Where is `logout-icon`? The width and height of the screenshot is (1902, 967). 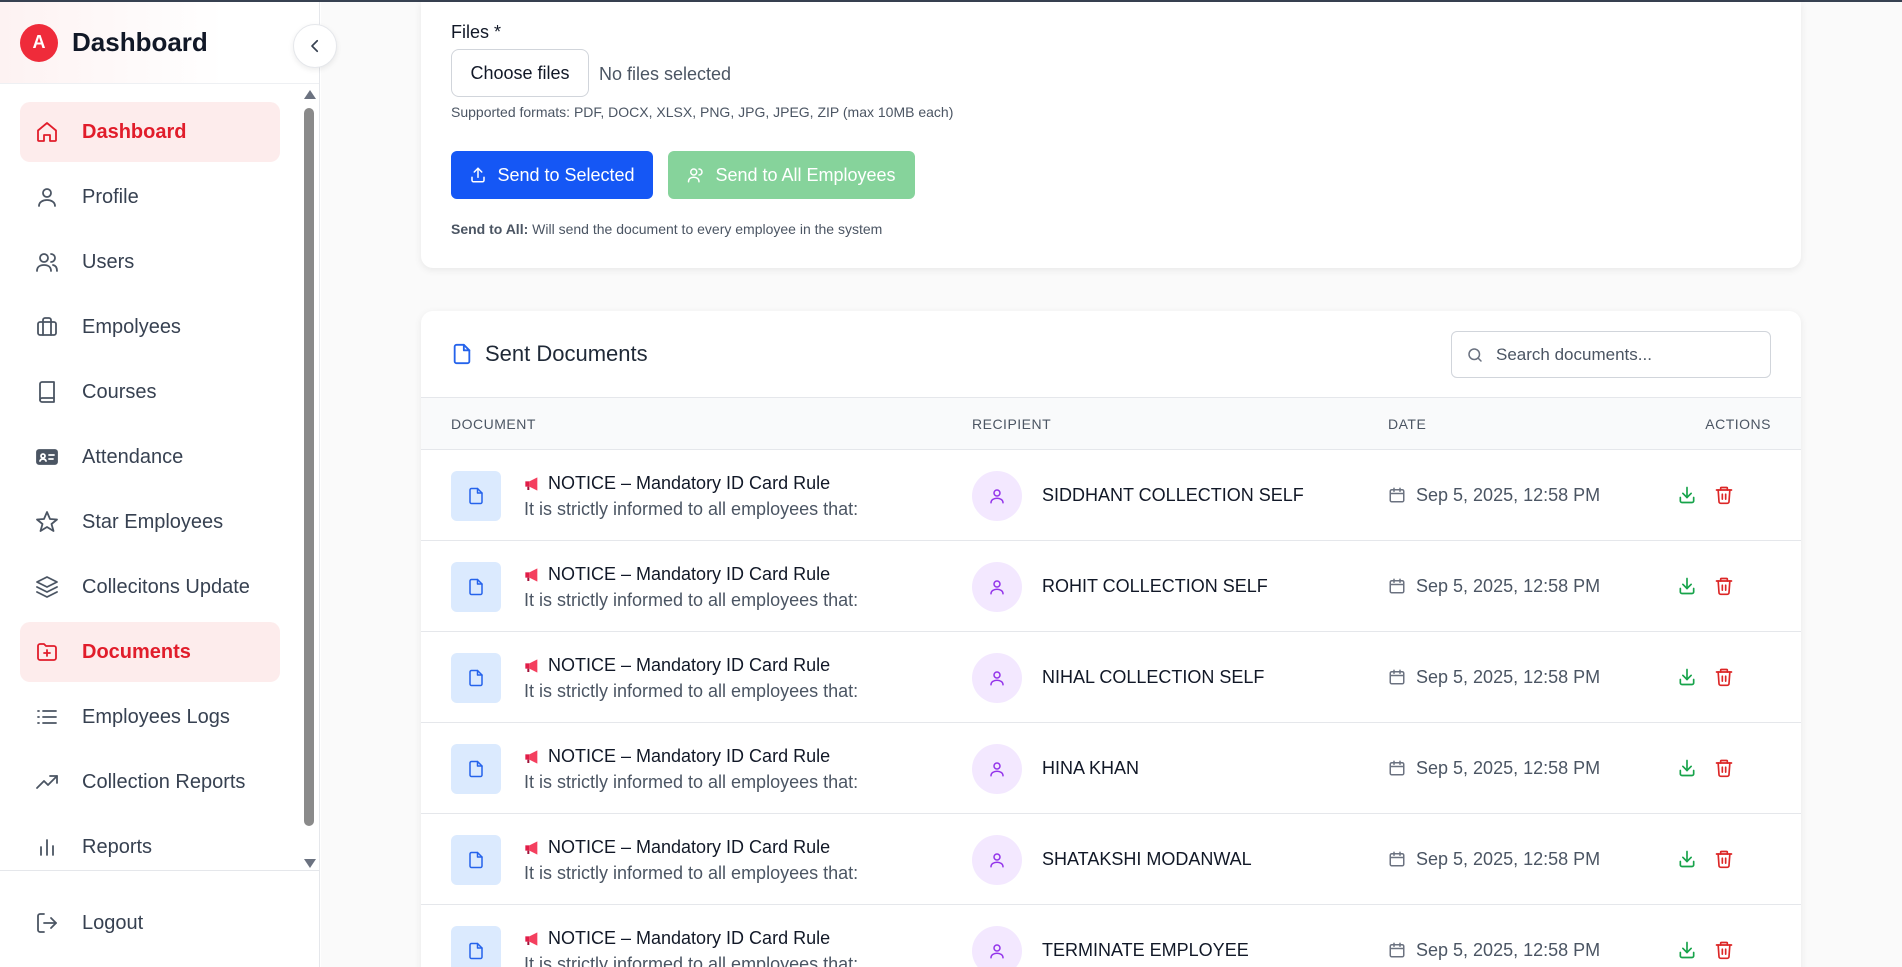 logout-icon is located at coordinates (47, 923).